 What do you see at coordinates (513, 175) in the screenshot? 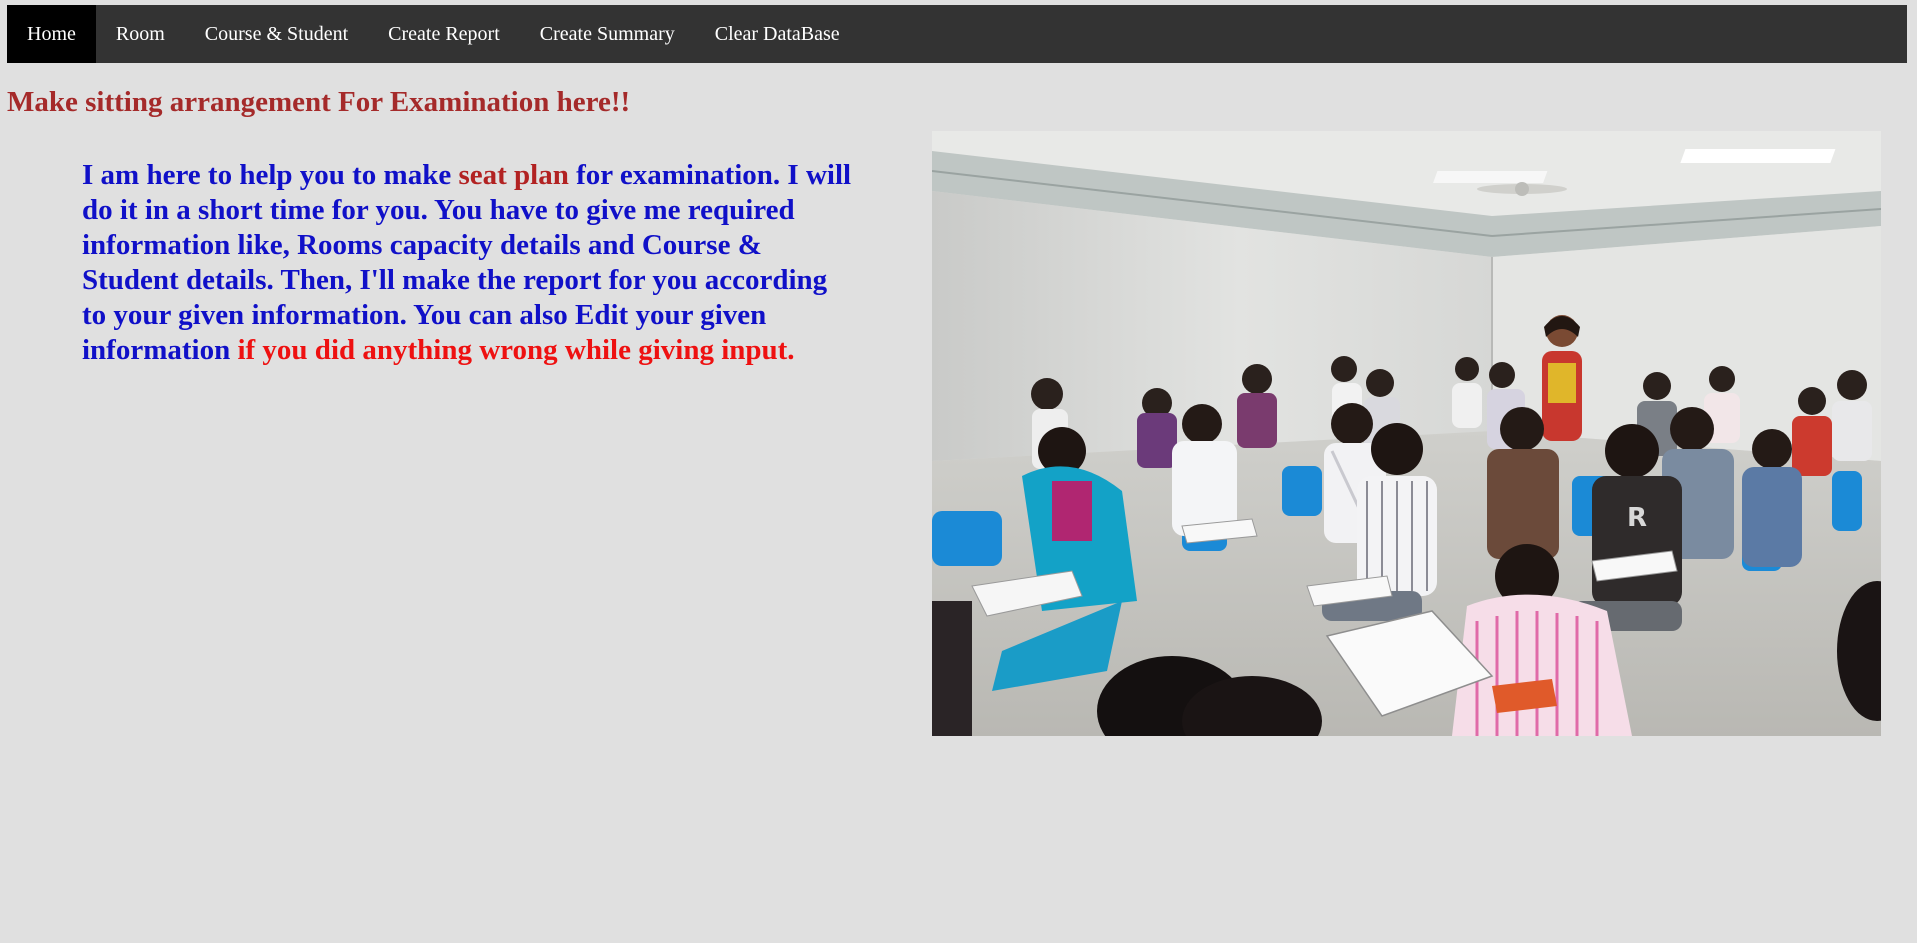
I see `seat-plan-highlight: seat plan` at bounding box center [513, 175].